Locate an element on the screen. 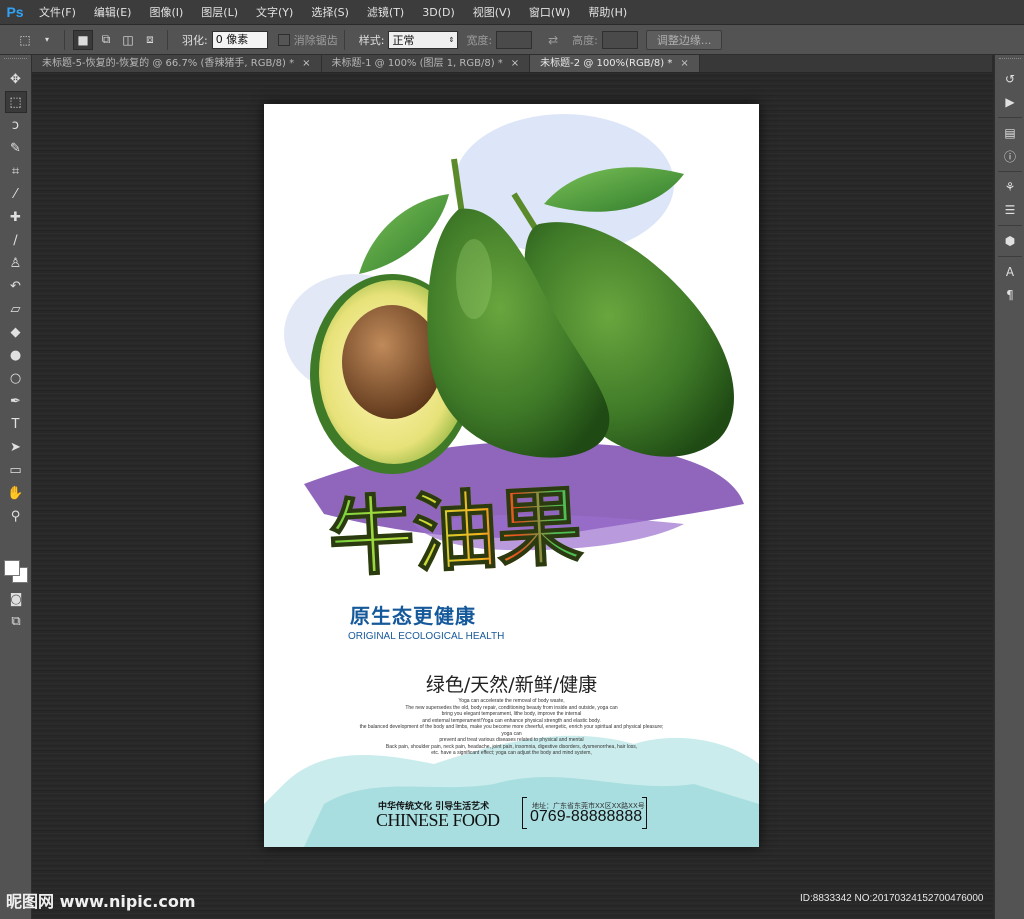 The width and height of the screenshot is (1024, 919). menu-help: 帮助(H) is located at coordinates (607, 12).